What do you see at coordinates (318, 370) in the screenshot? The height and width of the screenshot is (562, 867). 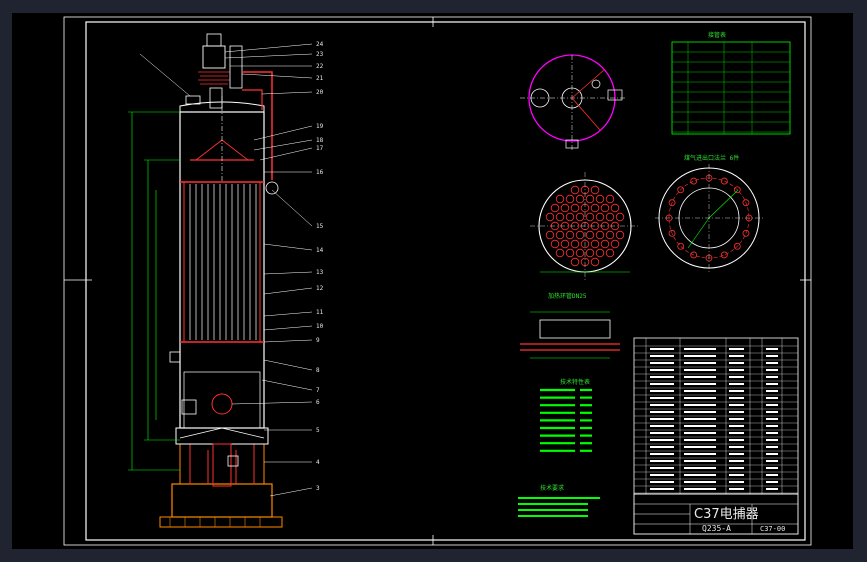 I see `leader-number: 8` at bounding box center [318, 370].